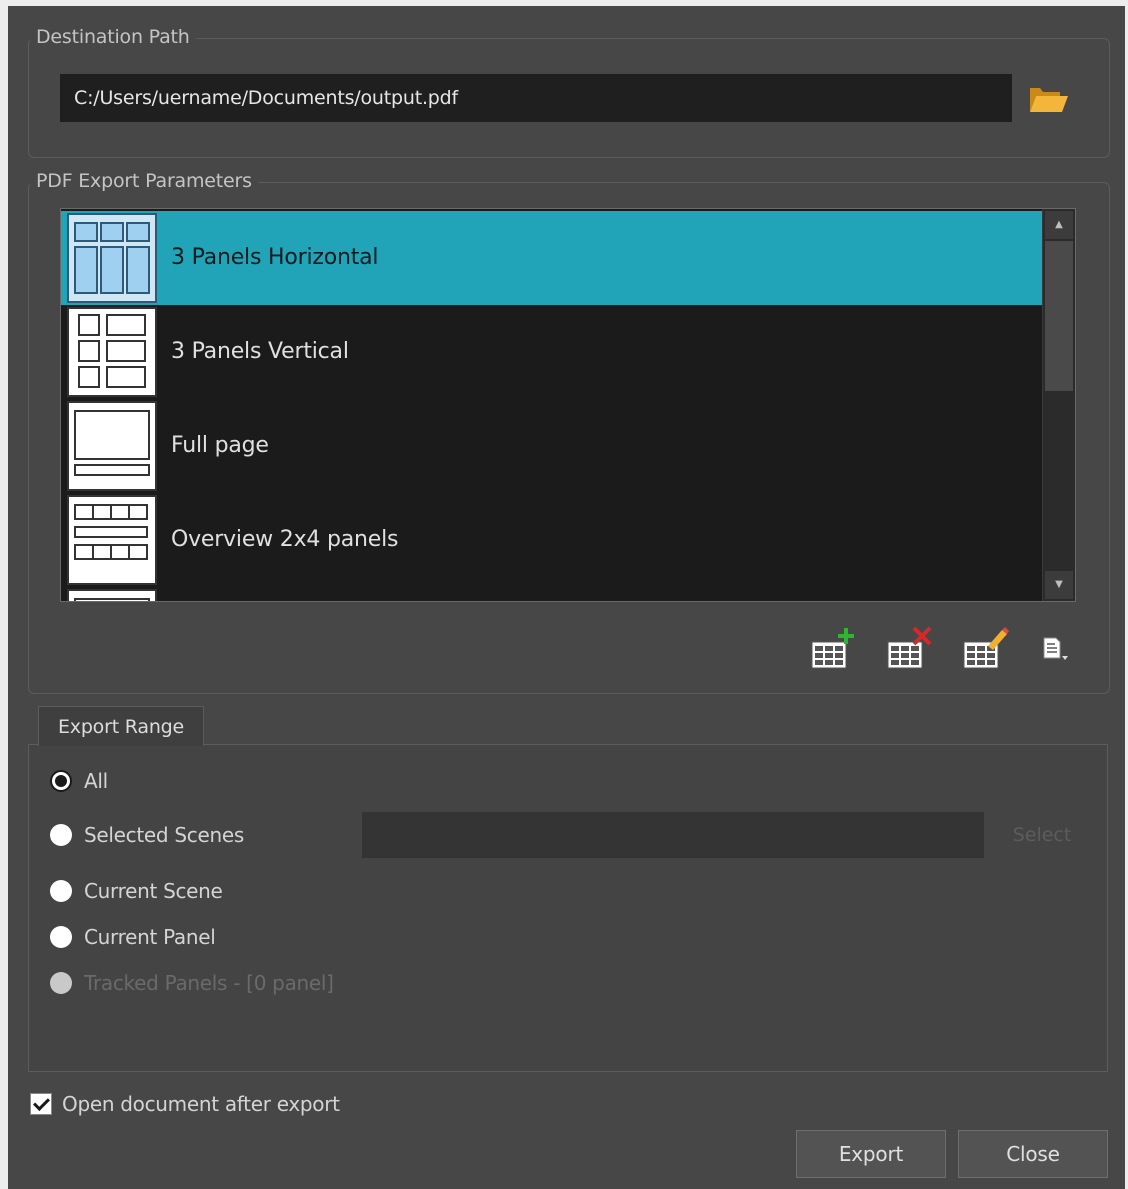 The width and height of the screenshot is (1128, 1189). What do you see at coordinates (552, 594) in the screenshot?
I see `profile-item-partial` at bounding box center [552, 594].